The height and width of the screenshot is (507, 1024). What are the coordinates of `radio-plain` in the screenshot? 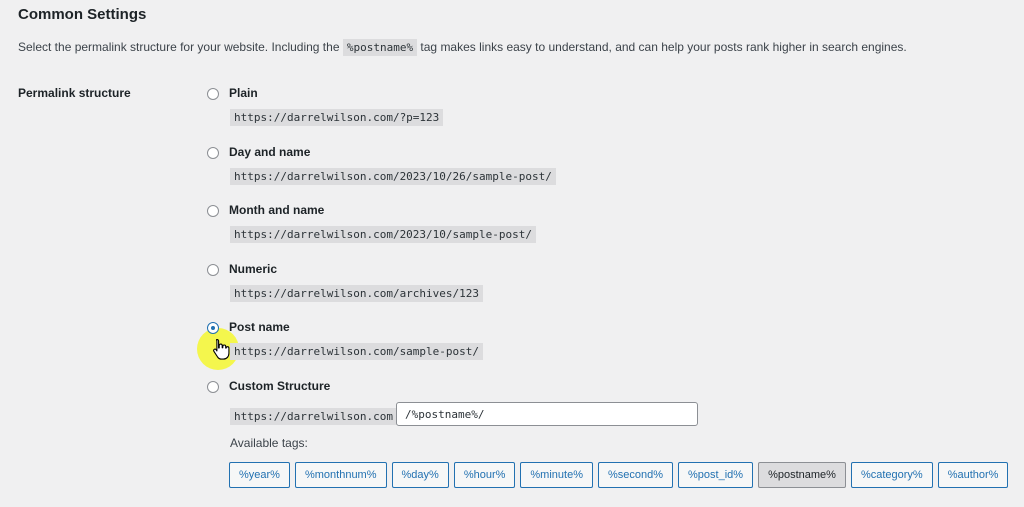 It's located at (213, 94).